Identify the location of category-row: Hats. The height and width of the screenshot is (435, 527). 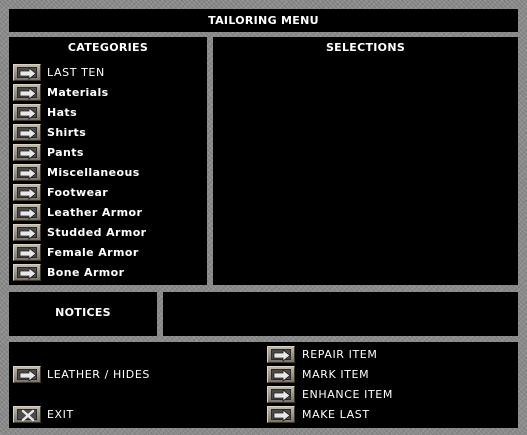
(108, 113).